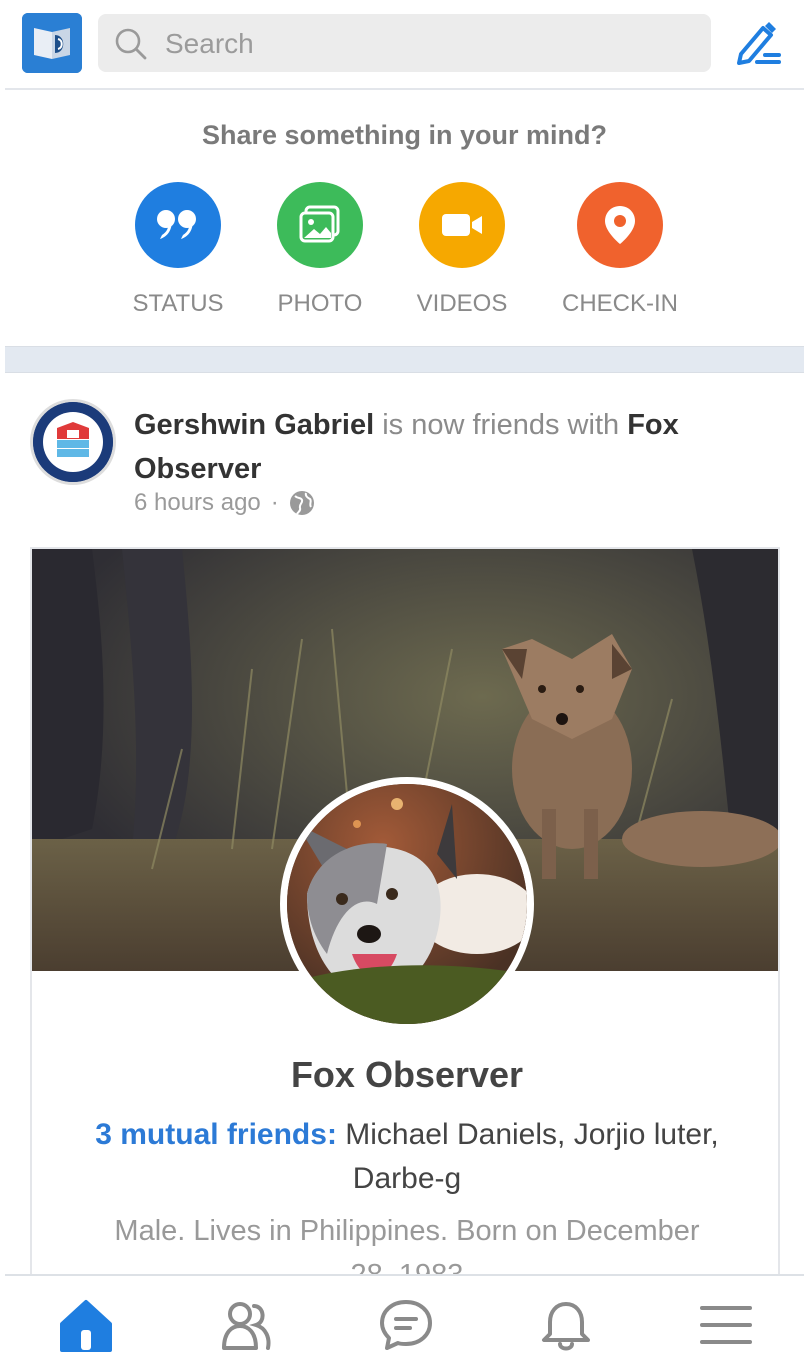 The height and width of the screenshot is (1356, 804). I want to click on share-status-label: STATUS, so click(178, 303).